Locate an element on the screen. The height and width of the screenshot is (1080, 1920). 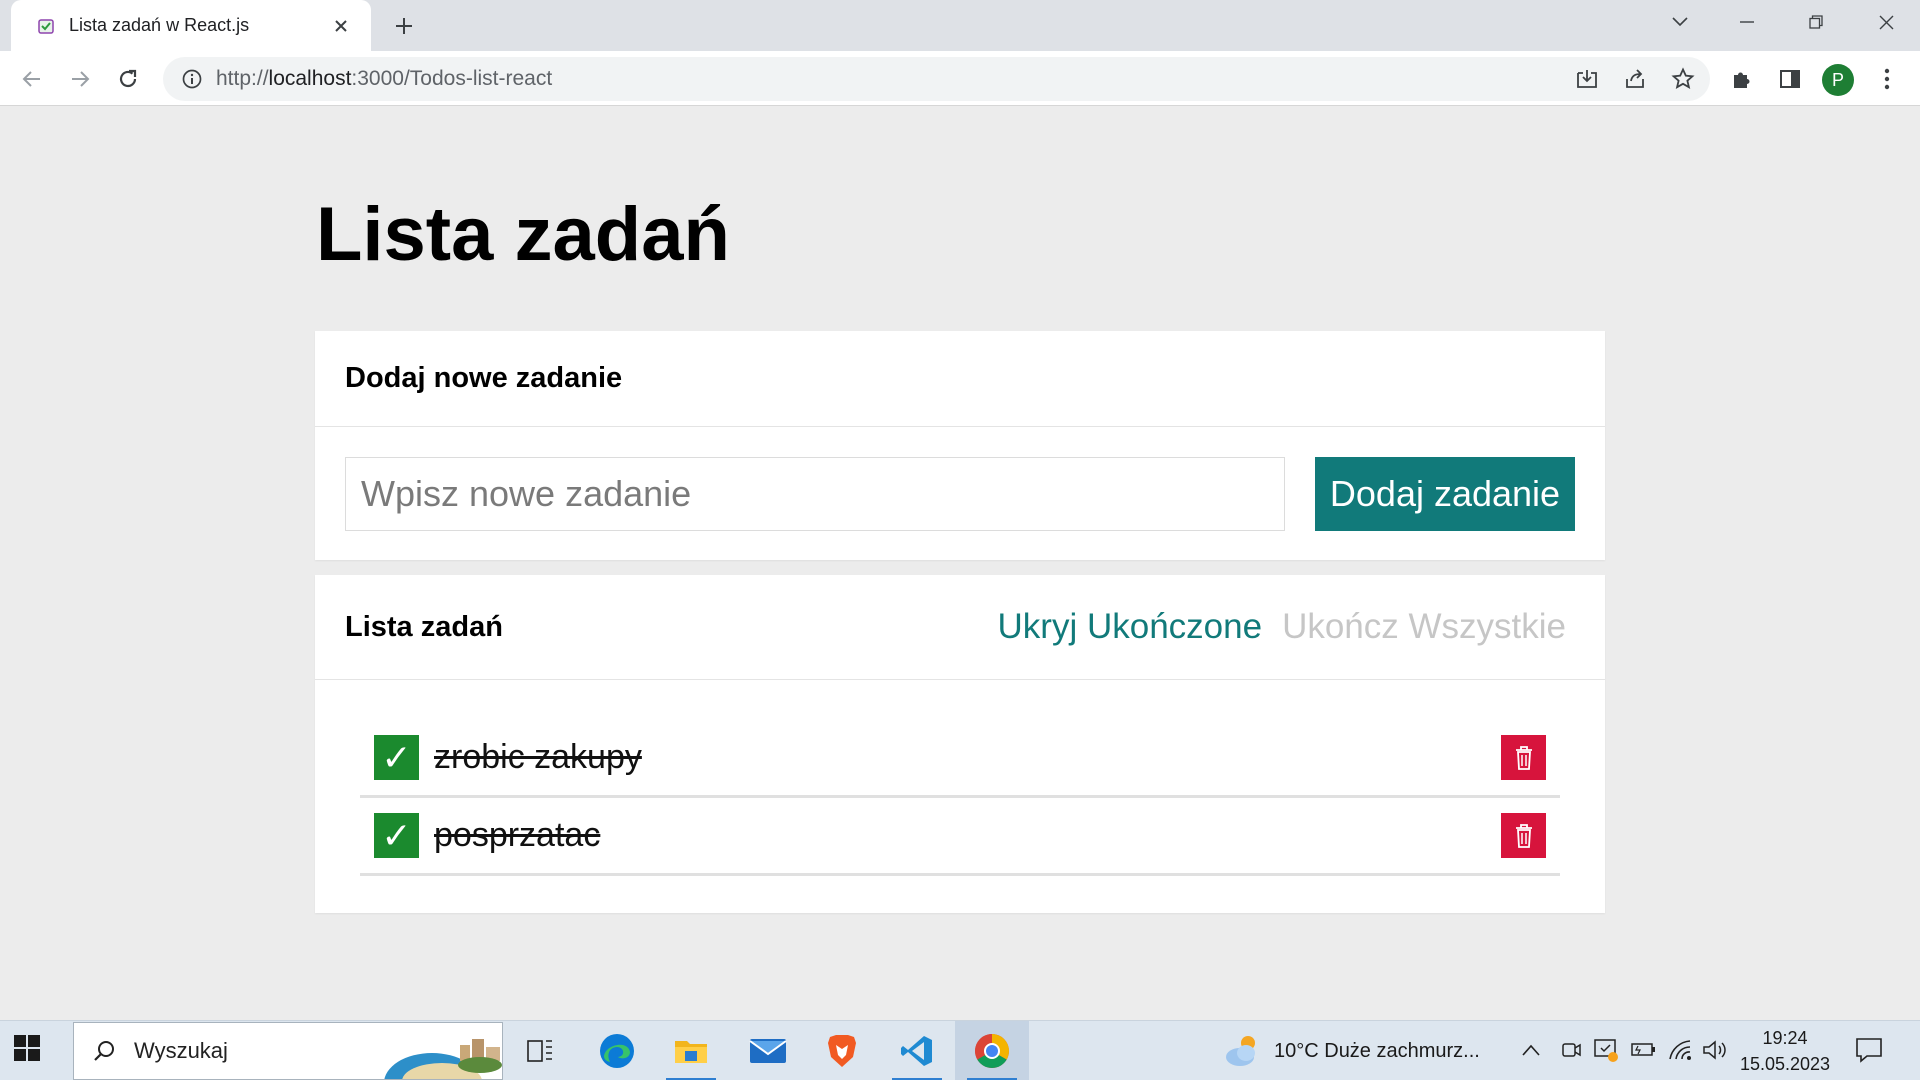
edge-browser-icon is located at coordinates (617, 1050).